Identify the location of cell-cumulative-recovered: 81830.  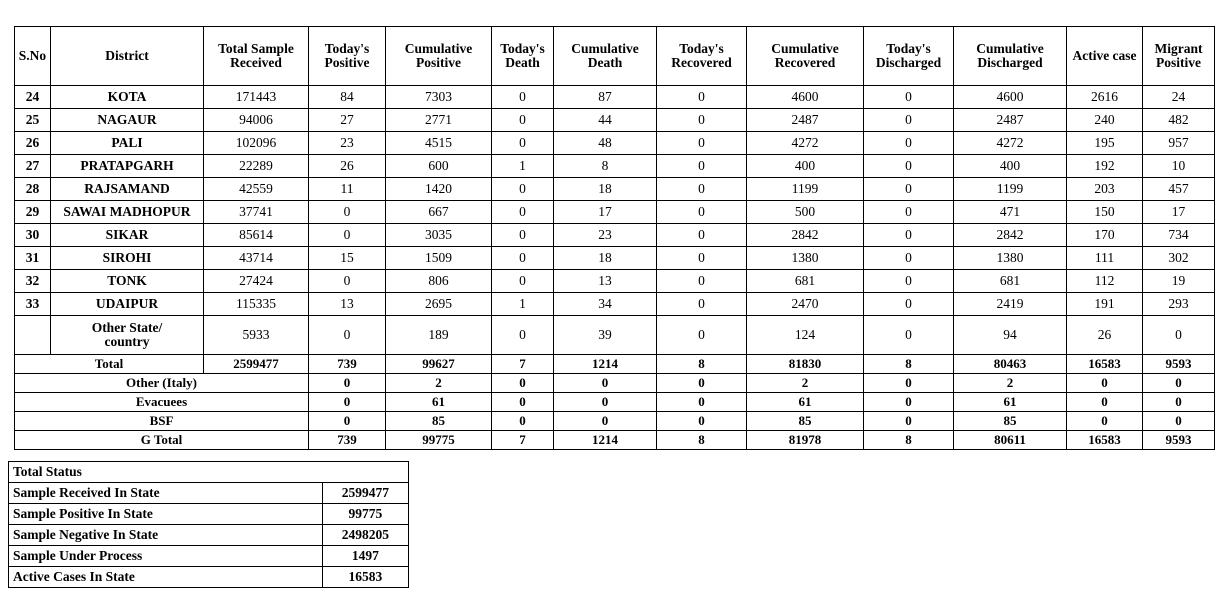
(805, 364).